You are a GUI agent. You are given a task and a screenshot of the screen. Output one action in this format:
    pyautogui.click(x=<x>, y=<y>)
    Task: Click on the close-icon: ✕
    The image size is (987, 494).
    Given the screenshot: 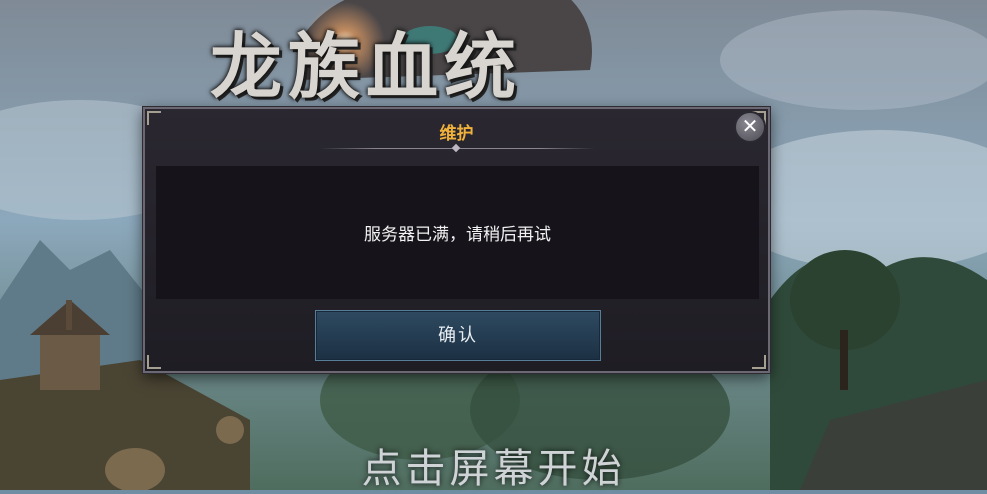 What is the action you would take?
    pyautogui.click(x=750, y=126)
    